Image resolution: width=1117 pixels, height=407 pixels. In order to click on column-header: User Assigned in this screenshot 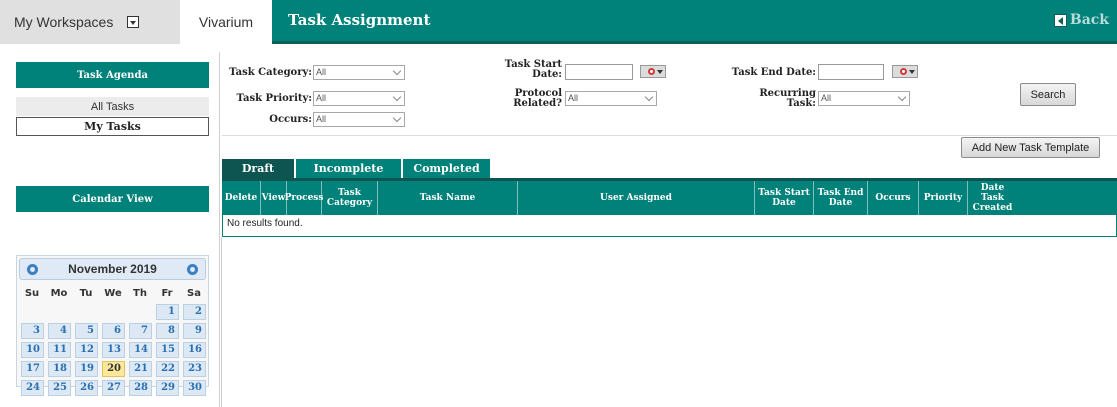, I will do `click(636, 198)`.